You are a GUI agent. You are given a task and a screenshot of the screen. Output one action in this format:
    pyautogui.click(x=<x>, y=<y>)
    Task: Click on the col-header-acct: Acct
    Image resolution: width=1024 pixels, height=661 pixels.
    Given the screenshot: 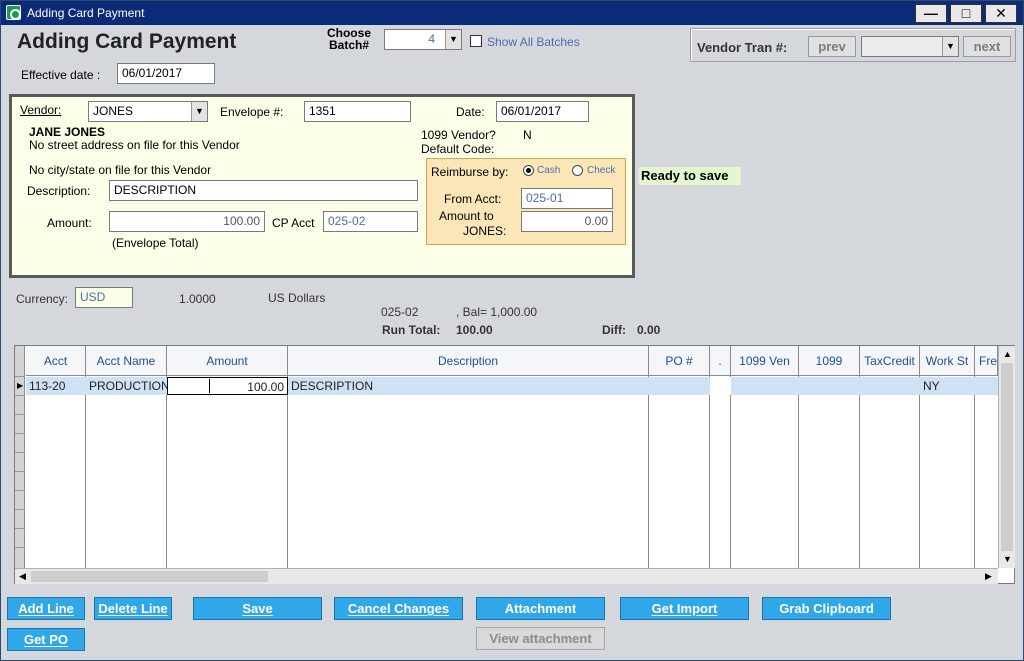 What is the action you would take?
    pyautogui.click(x=56, y=361)
    